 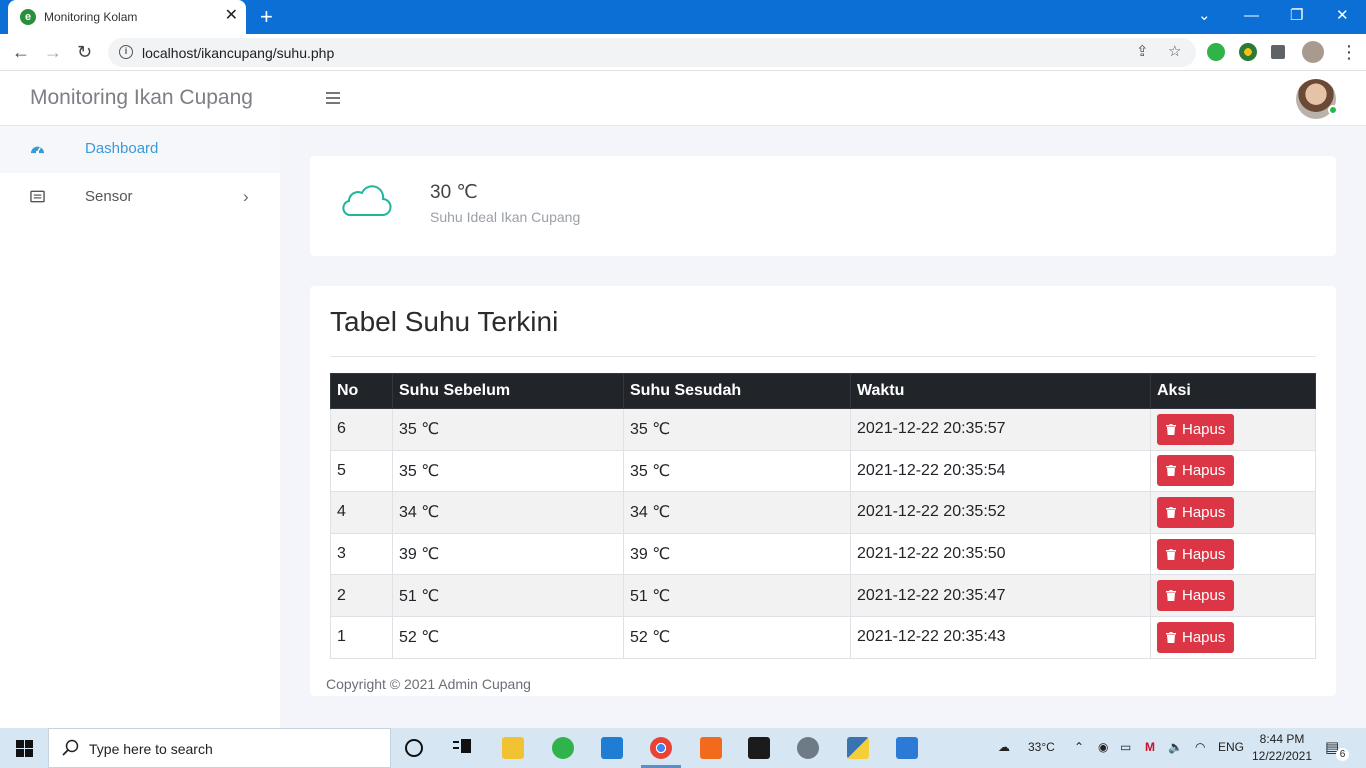 What do you see at coordinates (661, 748) in the screenshot?
I see `chrome-icon` at bounding box center [661, 748].